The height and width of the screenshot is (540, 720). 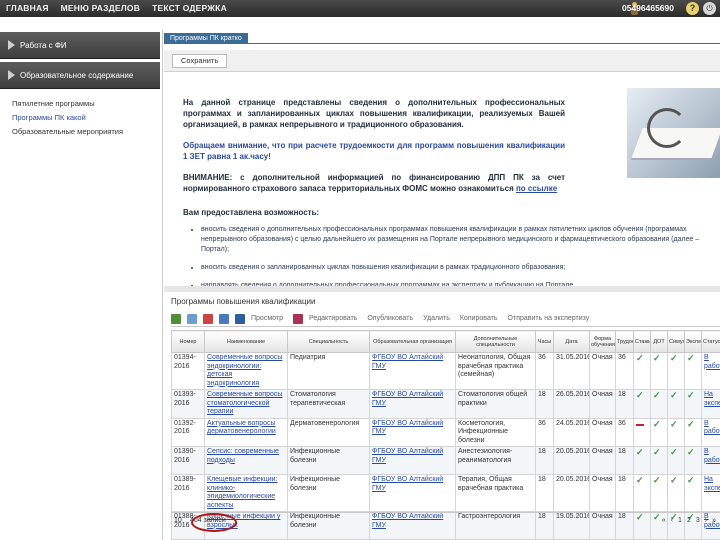 What do you see at coordinates (436, 318) in the screenshot?
I see `toolbar-delete: Удалить` at bounding box center [436, 318].